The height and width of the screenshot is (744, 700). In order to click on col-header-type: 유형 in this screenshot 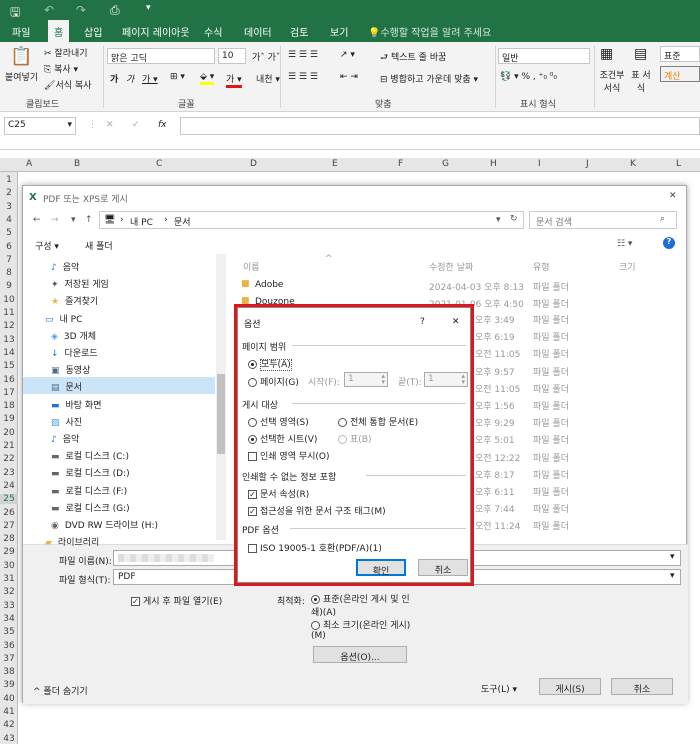, I will do `click(541, 266)`.